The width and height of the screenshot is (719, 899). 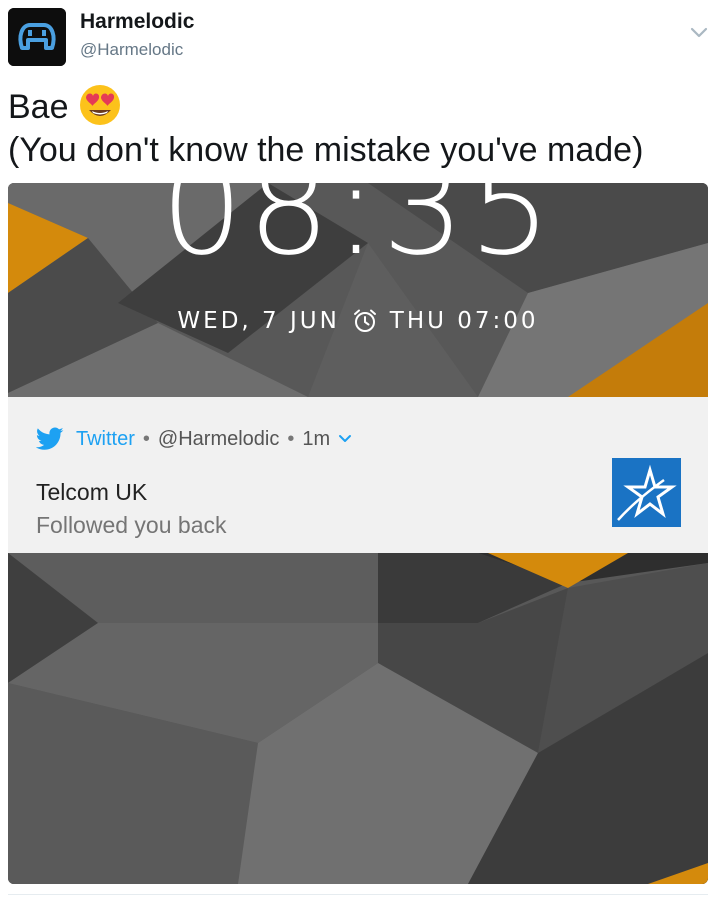 What do you see at coordinates (131, 50) in the screenshot?
I see `user-handle: @Harmelodic` at bounding box center [131, 50].